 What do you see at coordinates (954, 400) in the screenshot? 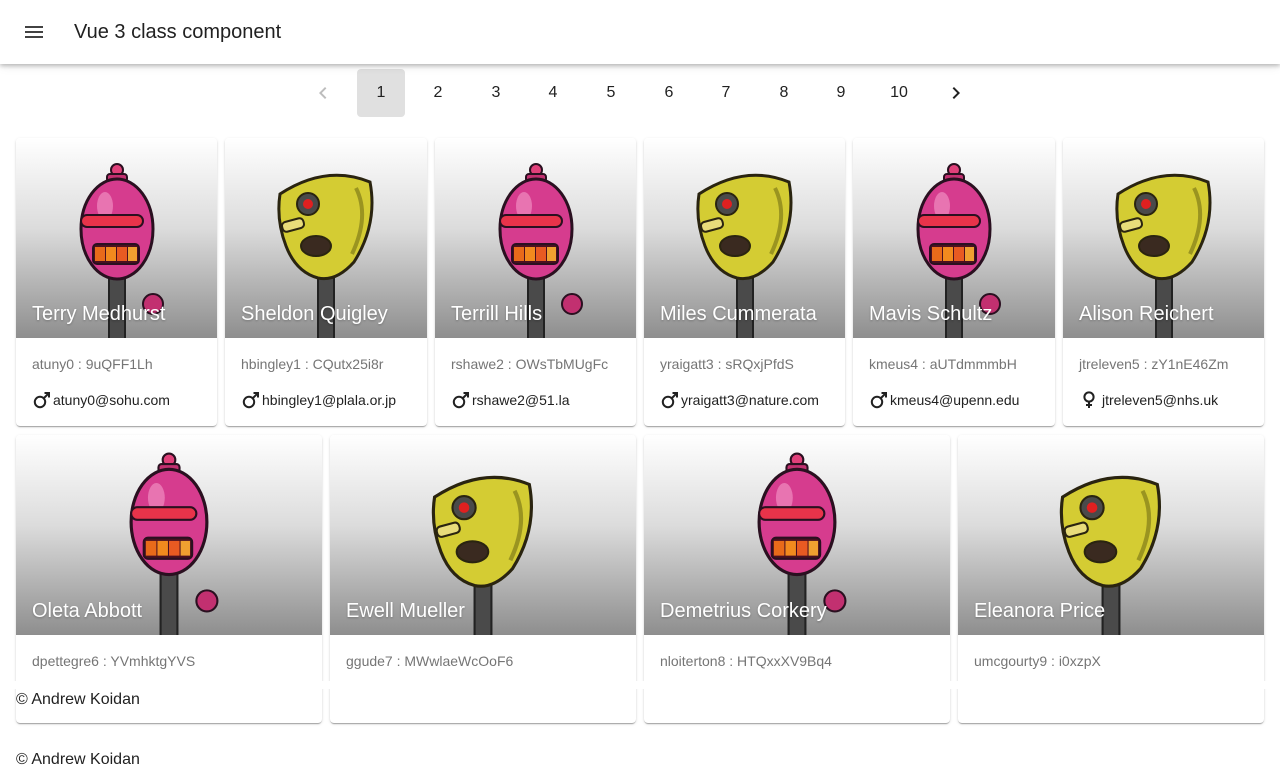
I see `user-email: kmeus4@upenn.edu` at bounding box center [954, 400].